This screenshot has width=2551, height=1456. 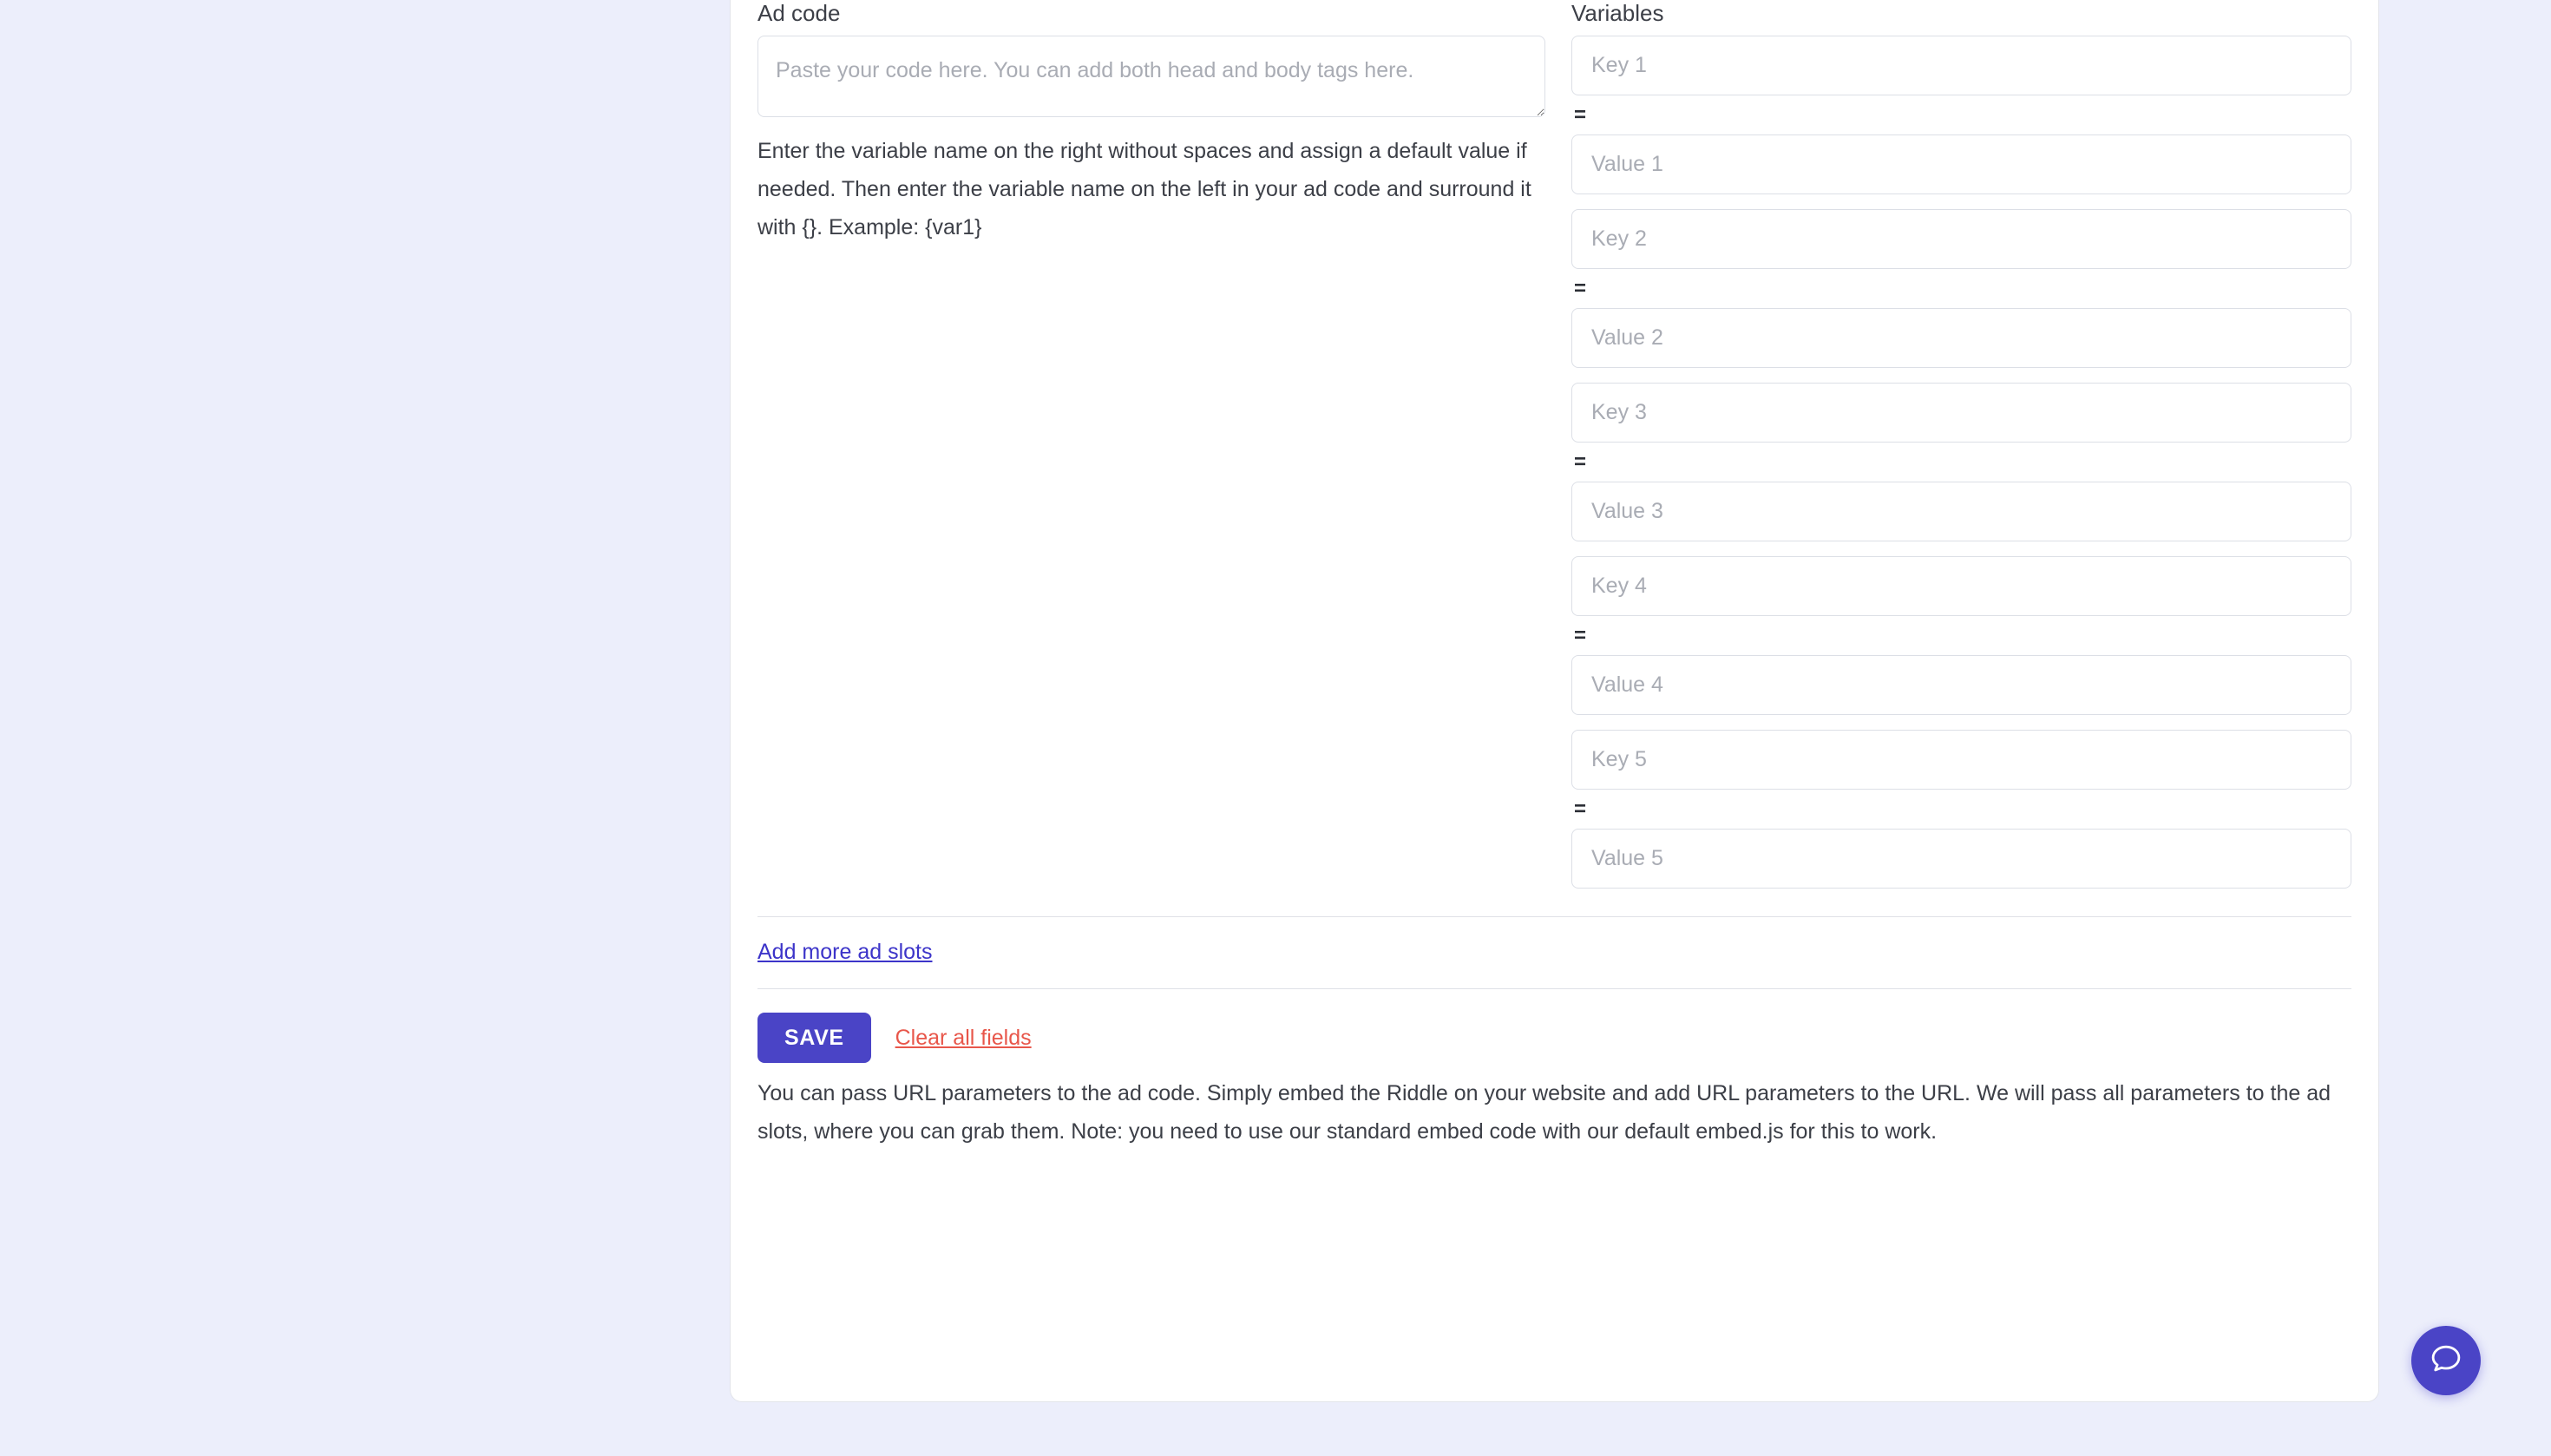 I want to click on chat-widget-button, so click(x=2446, y=1360).